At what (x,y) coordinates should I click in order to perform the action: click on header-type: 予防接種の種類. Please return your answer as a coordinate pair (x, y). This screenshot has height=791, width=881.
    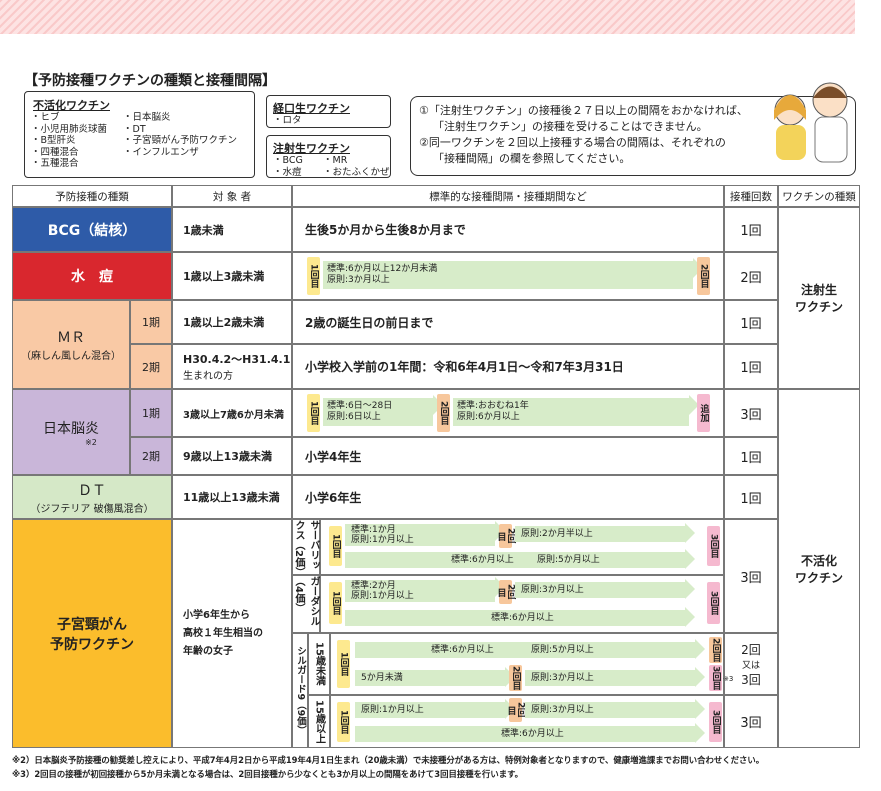
    Looking at the image, I should click on (92, 196).